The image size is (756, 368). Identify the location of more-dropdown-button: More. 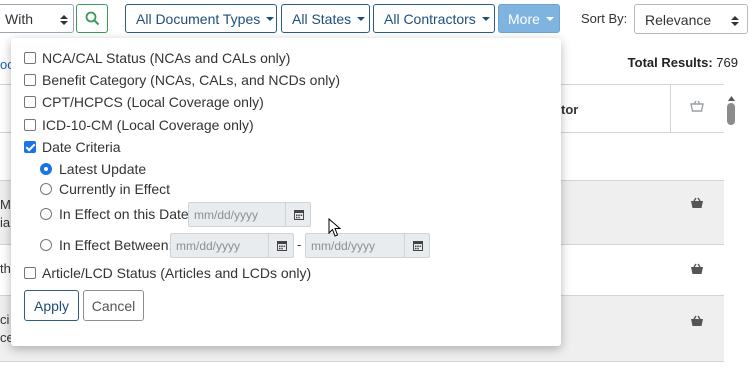
(529, 18).